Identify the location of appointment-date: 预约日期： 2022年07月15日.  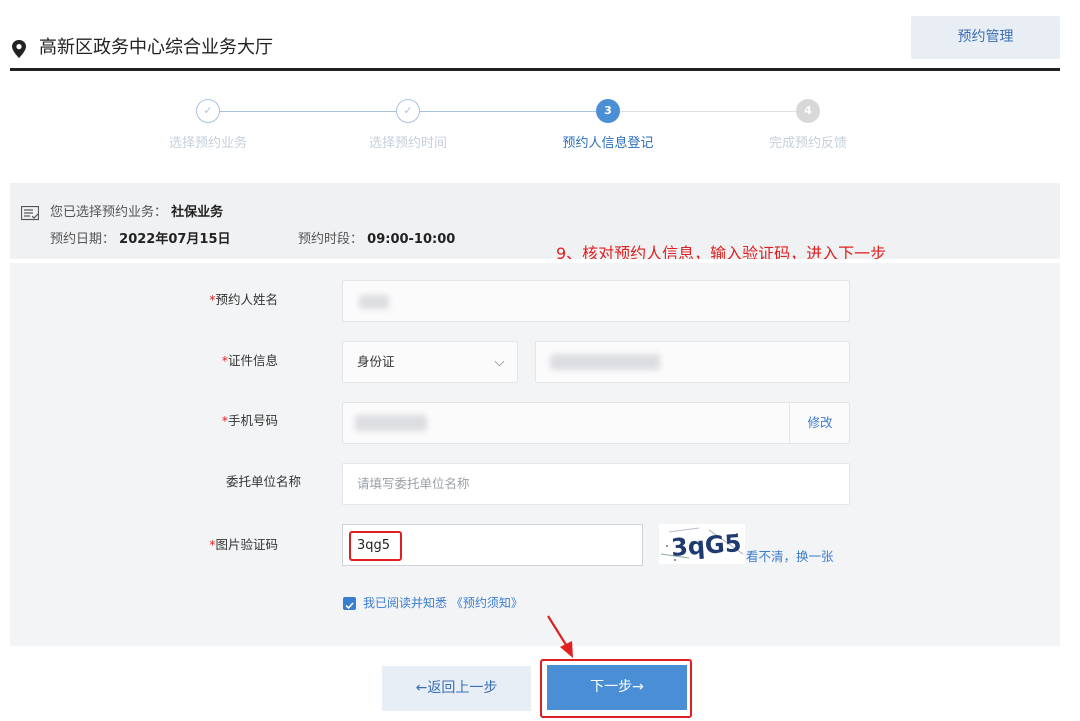
(140, 240).